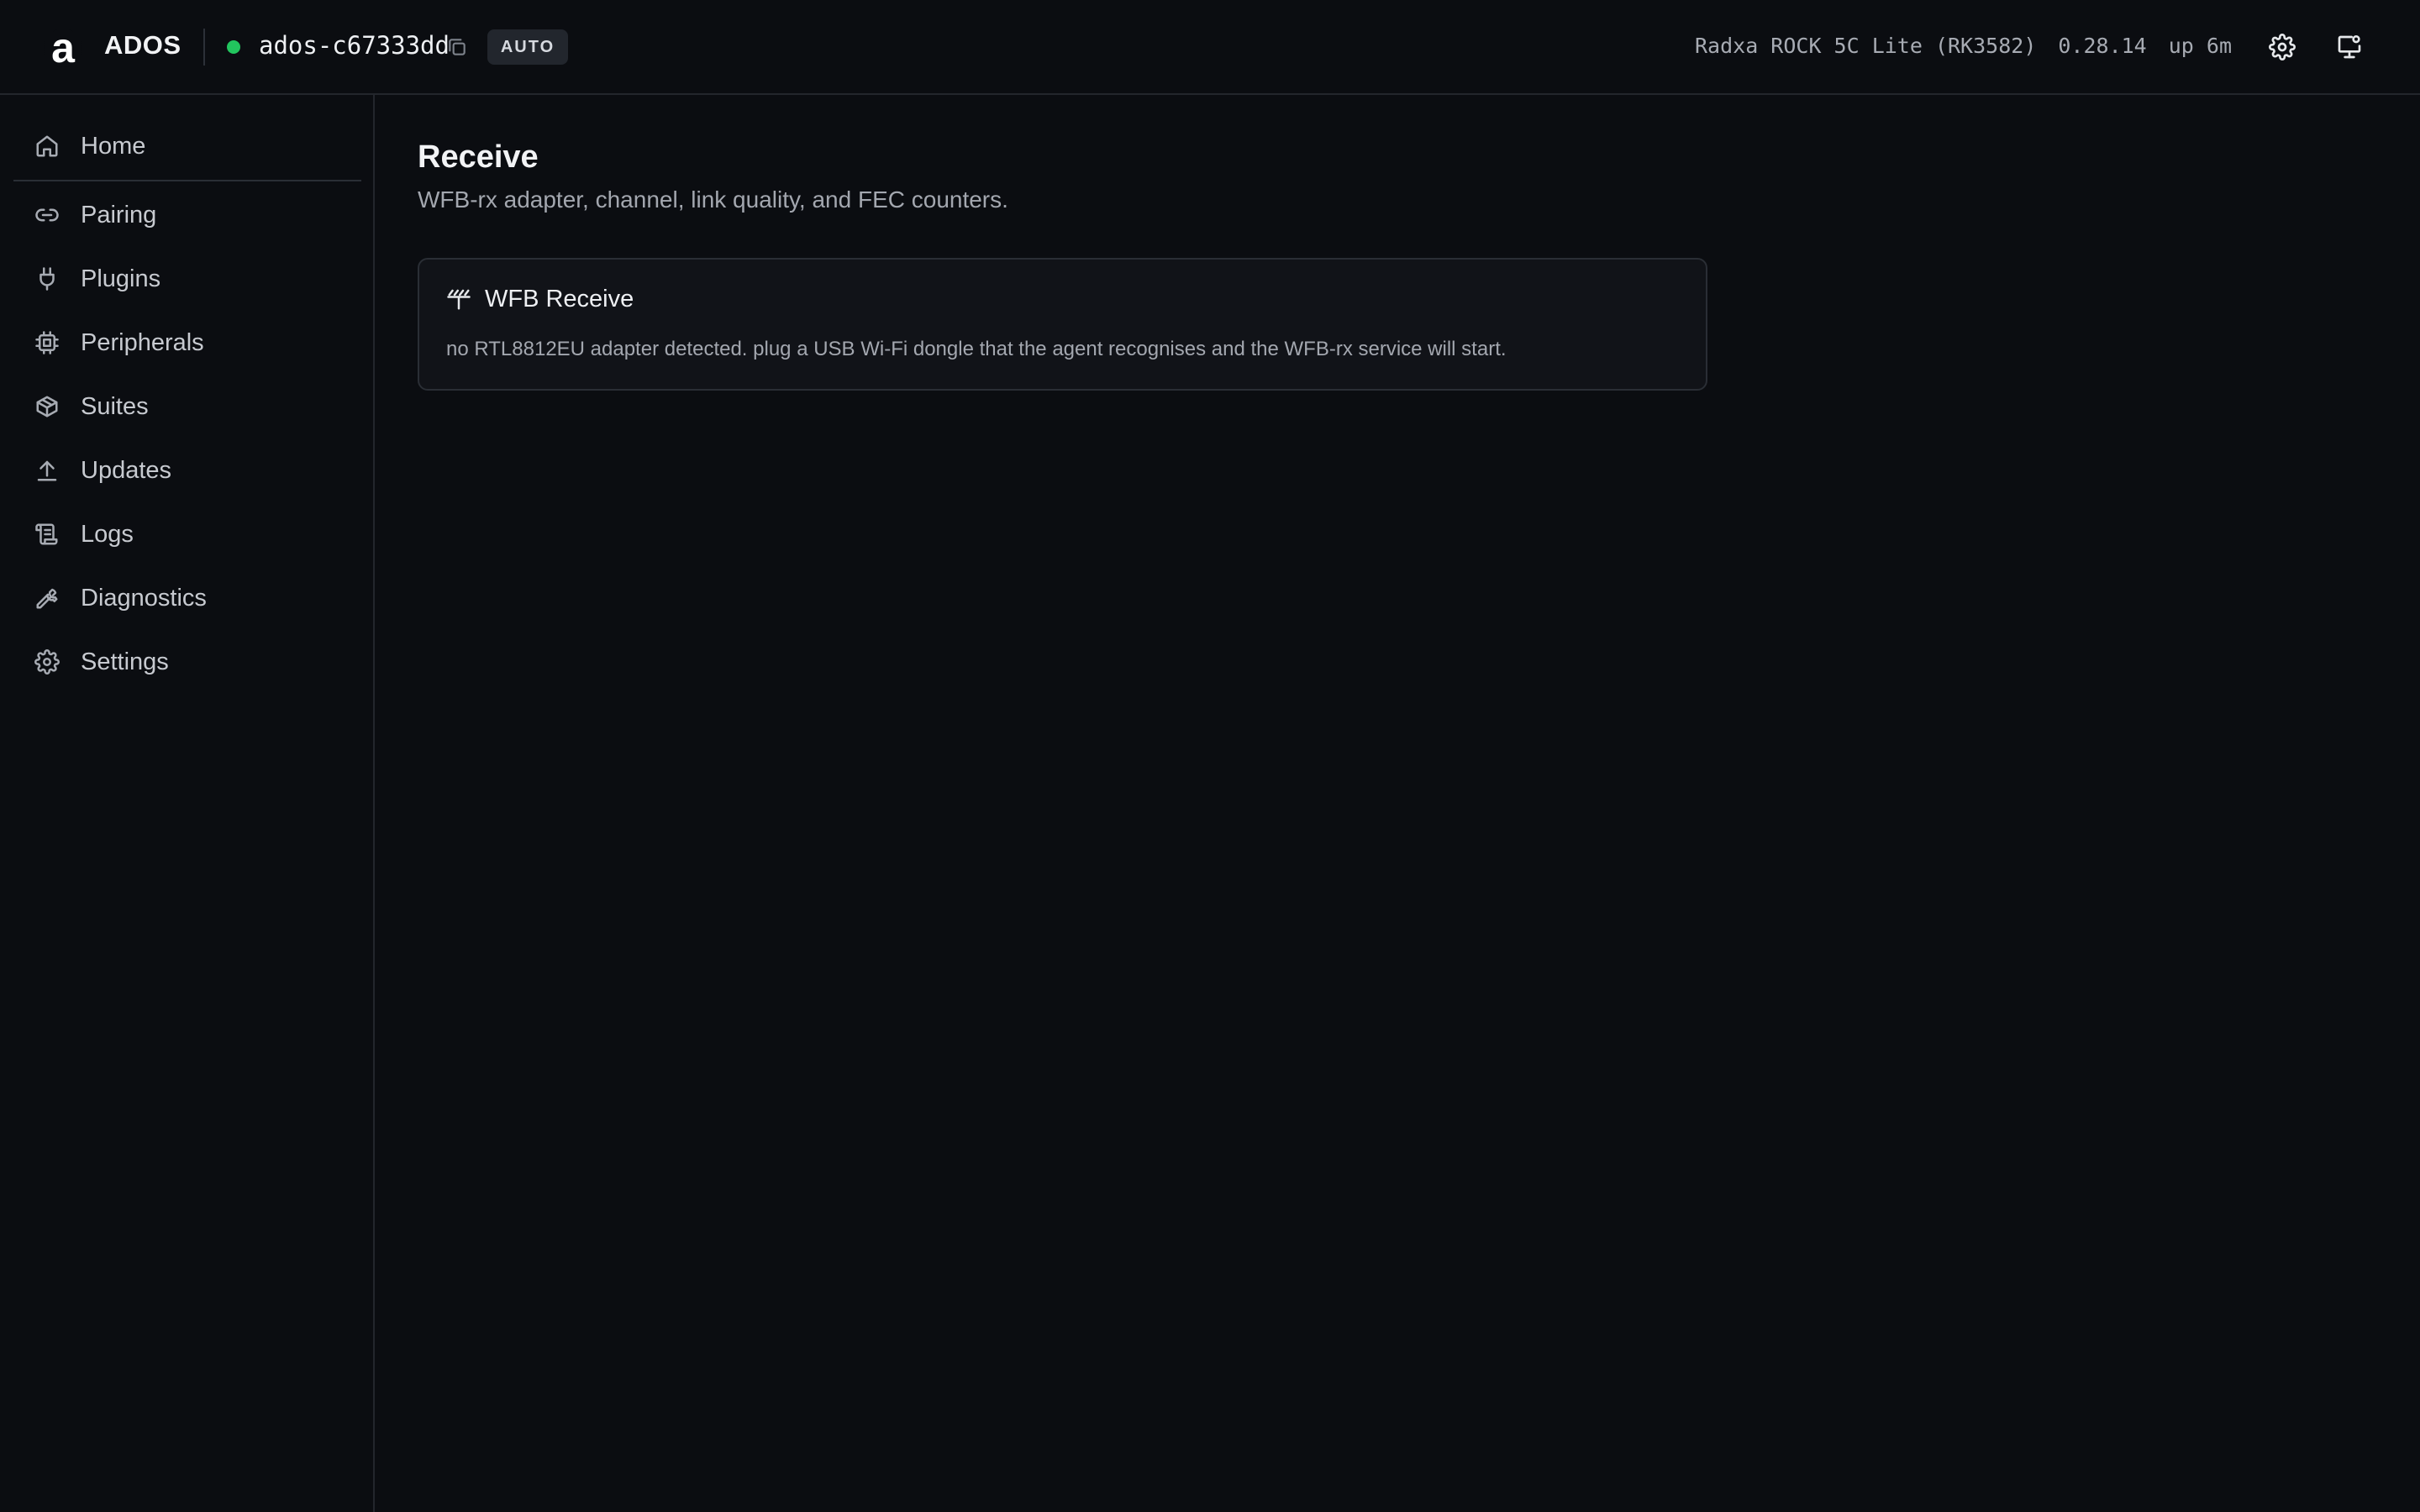 Image resolution: width=2420 pixels, height=1512 pixels. I want to click on sidebar-item-label: Peripherals, so click(142, 342).